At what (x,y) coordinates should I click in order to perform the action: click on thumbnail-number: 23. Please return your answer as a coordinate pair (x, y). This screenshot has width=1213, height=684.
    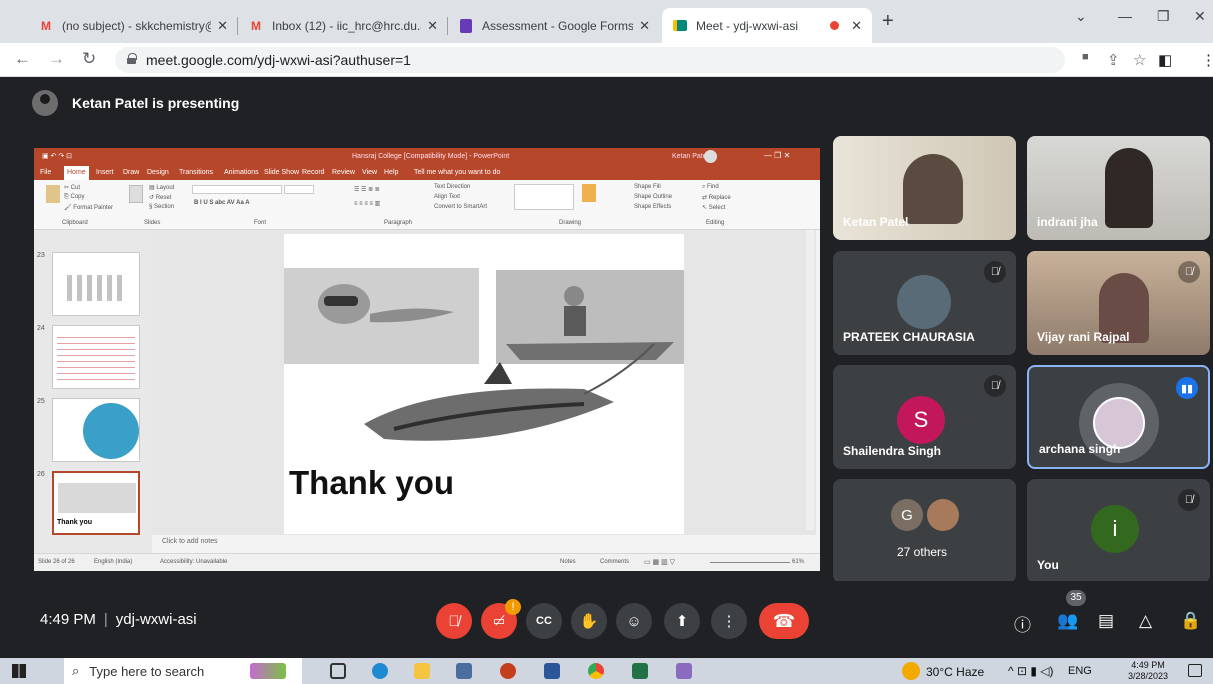
    Looking at the image, I should click on (41, 255).